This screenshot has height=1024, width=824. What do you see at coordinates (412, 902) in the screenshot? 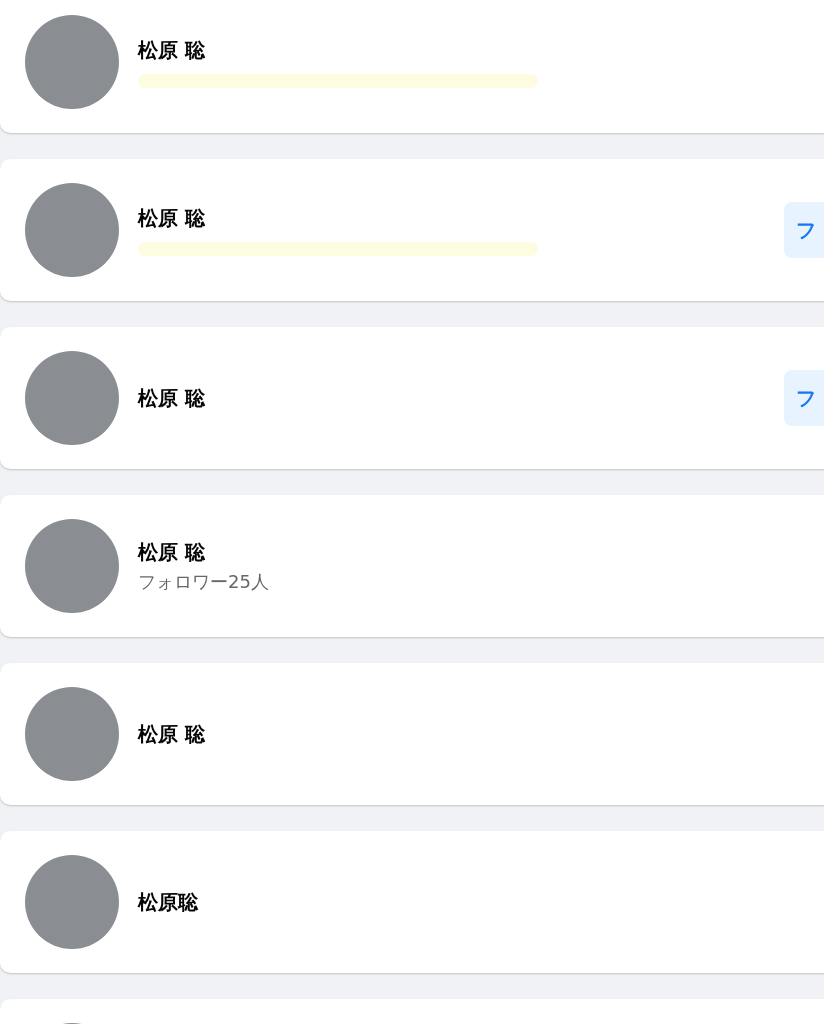
I see `result-card: 松原聡` at bounding box center [412, 902].